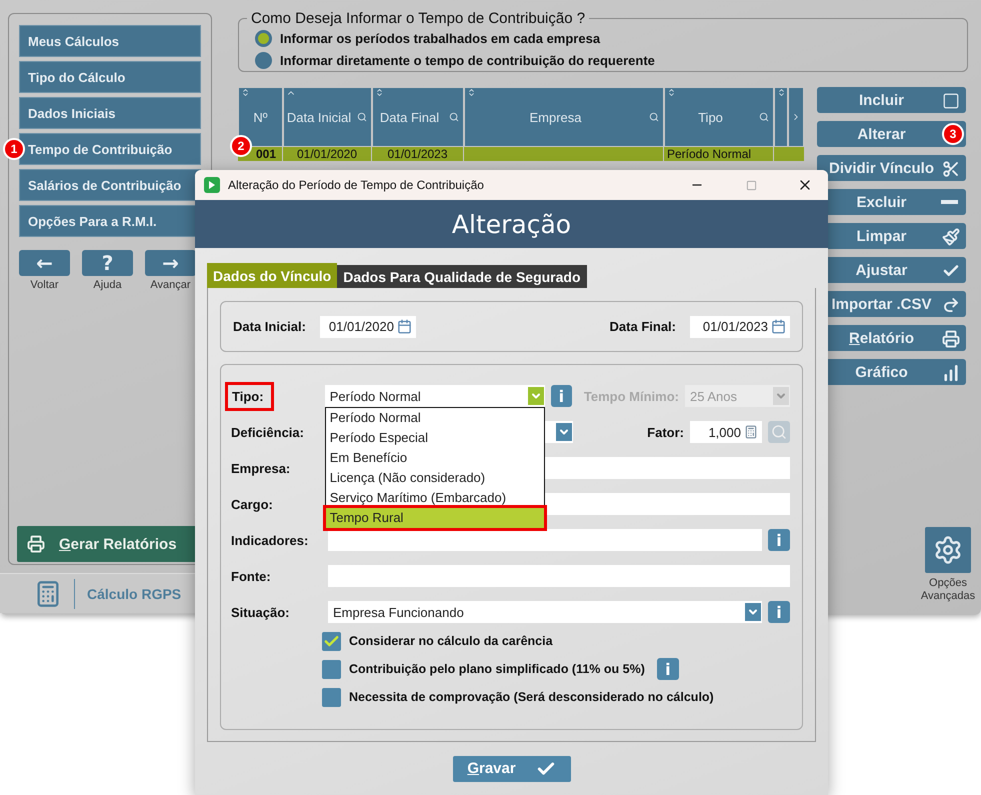 This screenshot has width=981, height=795. Describe the element at coordinates (665, 432) in the screenshot. I see `field-label: Fator:` at that location.